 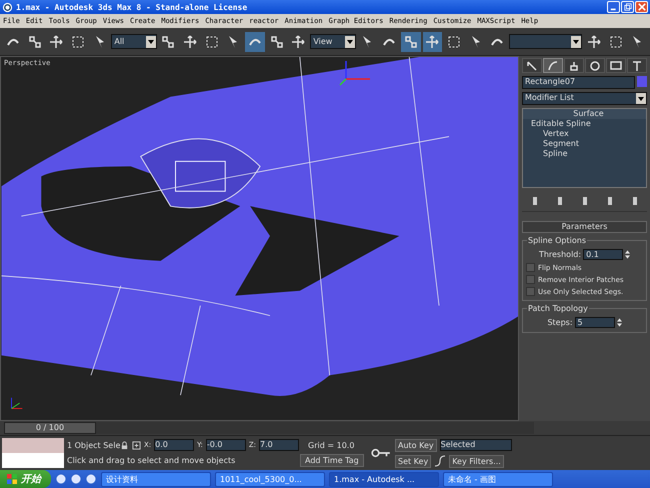 I want to click on restore-icon, so click(x=628, y=7).